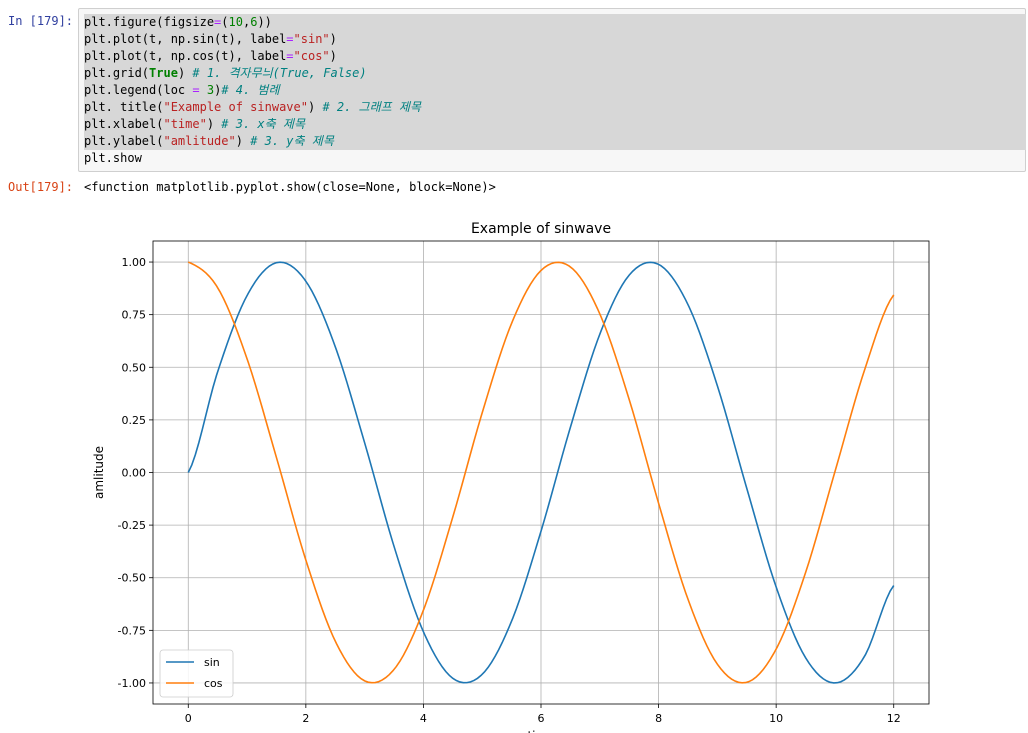 The height and width of the screenshot is (733, 1028). I want to click on code-line: plt.grid(True) # 1. 격자무늬(True, False), so click(555, 73).